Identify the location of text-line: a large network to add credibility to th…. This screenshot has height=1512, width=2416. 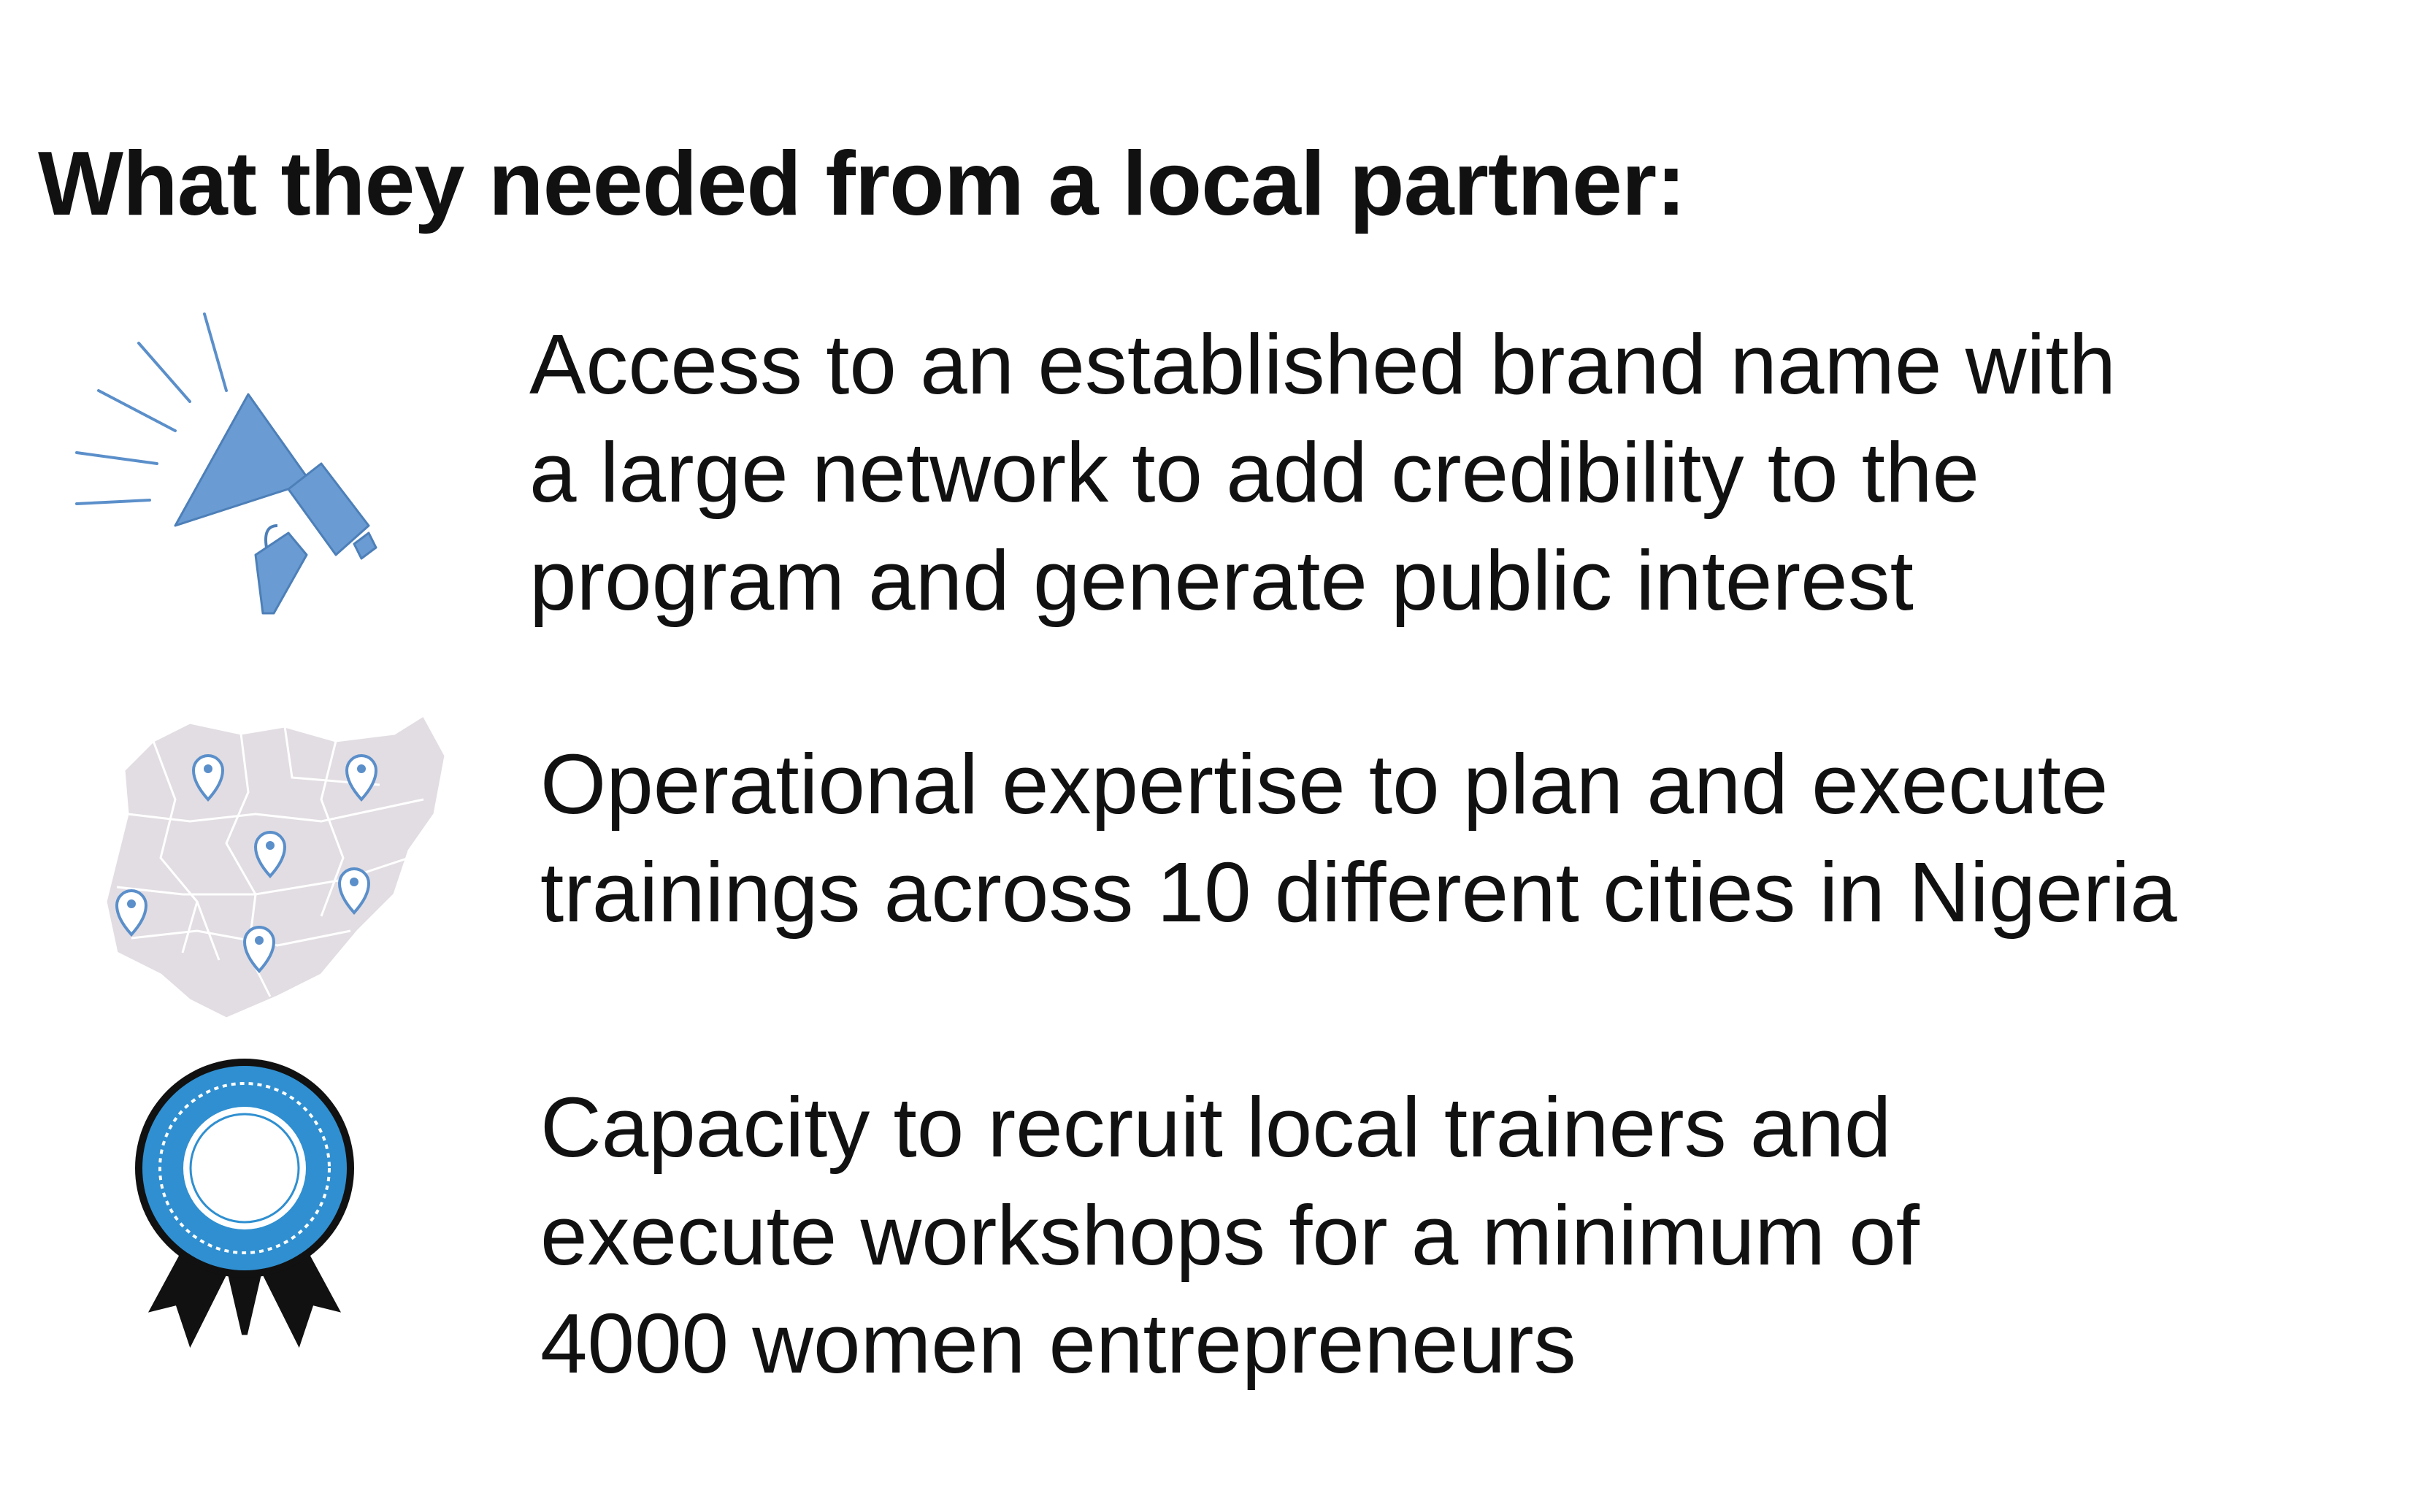
(1254, 472).